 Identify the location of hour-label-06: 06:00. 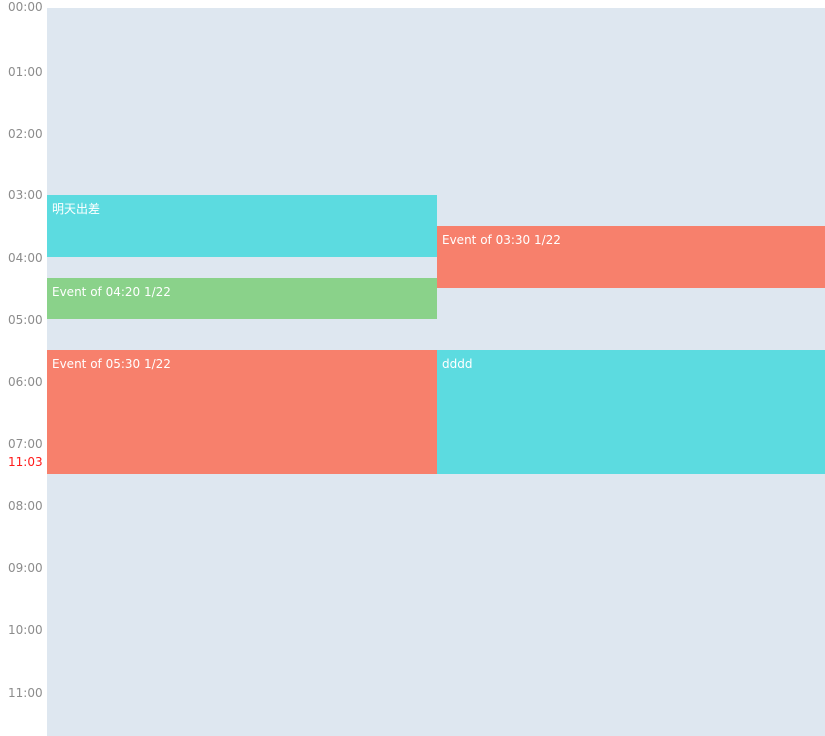
(25, 382).